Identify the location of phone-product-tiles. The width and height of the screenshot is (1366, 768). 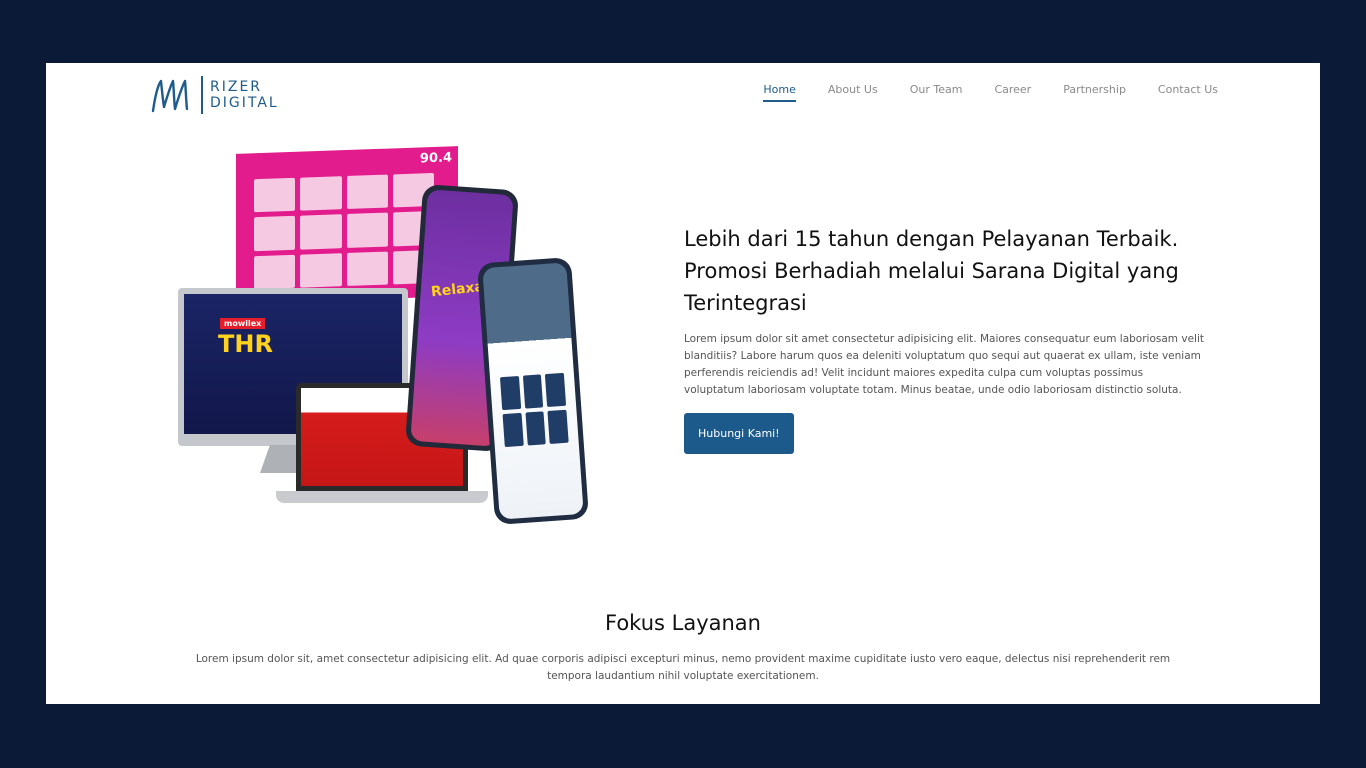
(534, 410).